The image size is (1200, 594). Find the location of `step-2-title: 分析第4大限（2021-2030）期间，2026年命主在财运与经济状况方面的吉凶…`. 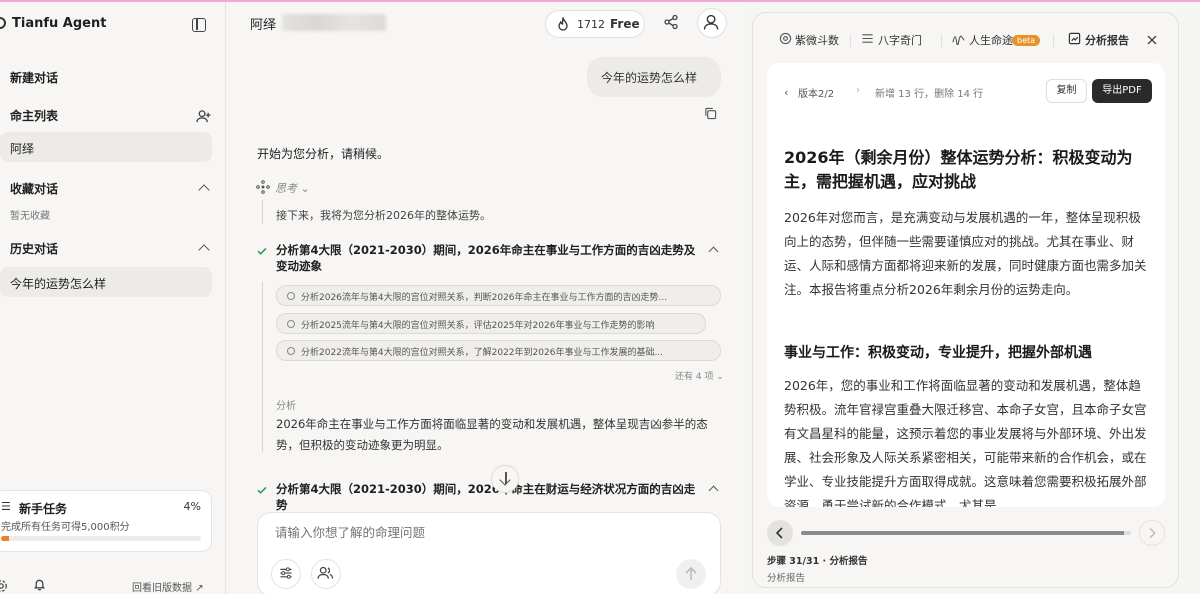

step-2-title: 分析第4大限（2021-2030）期间，2026年命主在财运与经济状况方面的吉凶… is located at coordinates (486, 497).